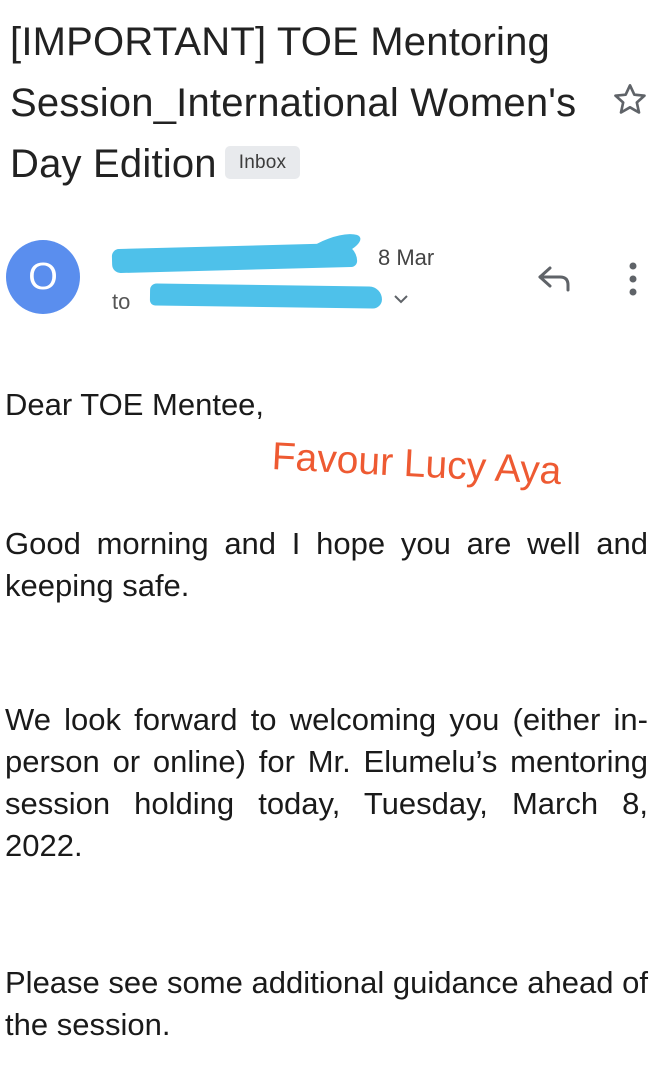  What do you see at coordinates (416, 464) in the screenshot?
I see `watermark-name: Favour Lucy Aya` at bounding box center [416, 464].